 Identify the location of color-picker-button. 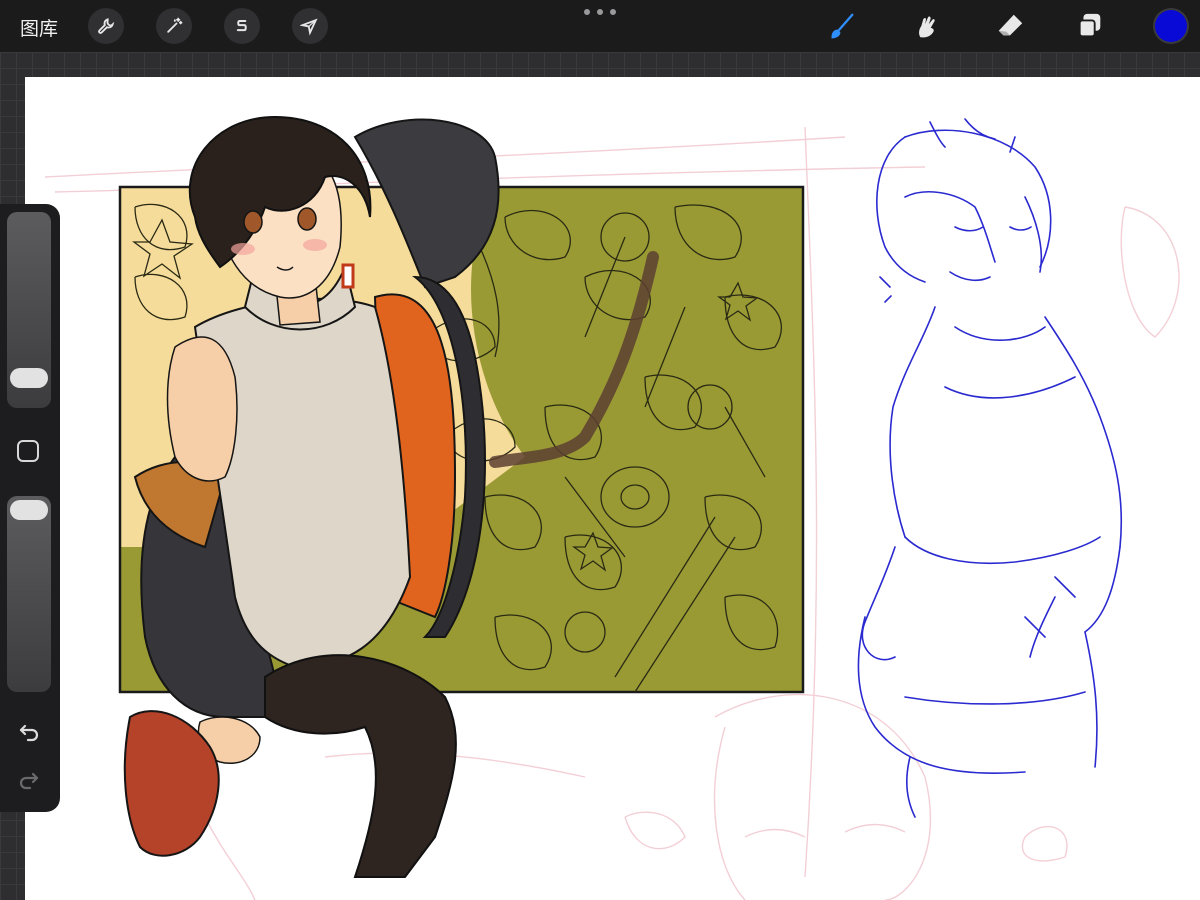
(1171, 26).